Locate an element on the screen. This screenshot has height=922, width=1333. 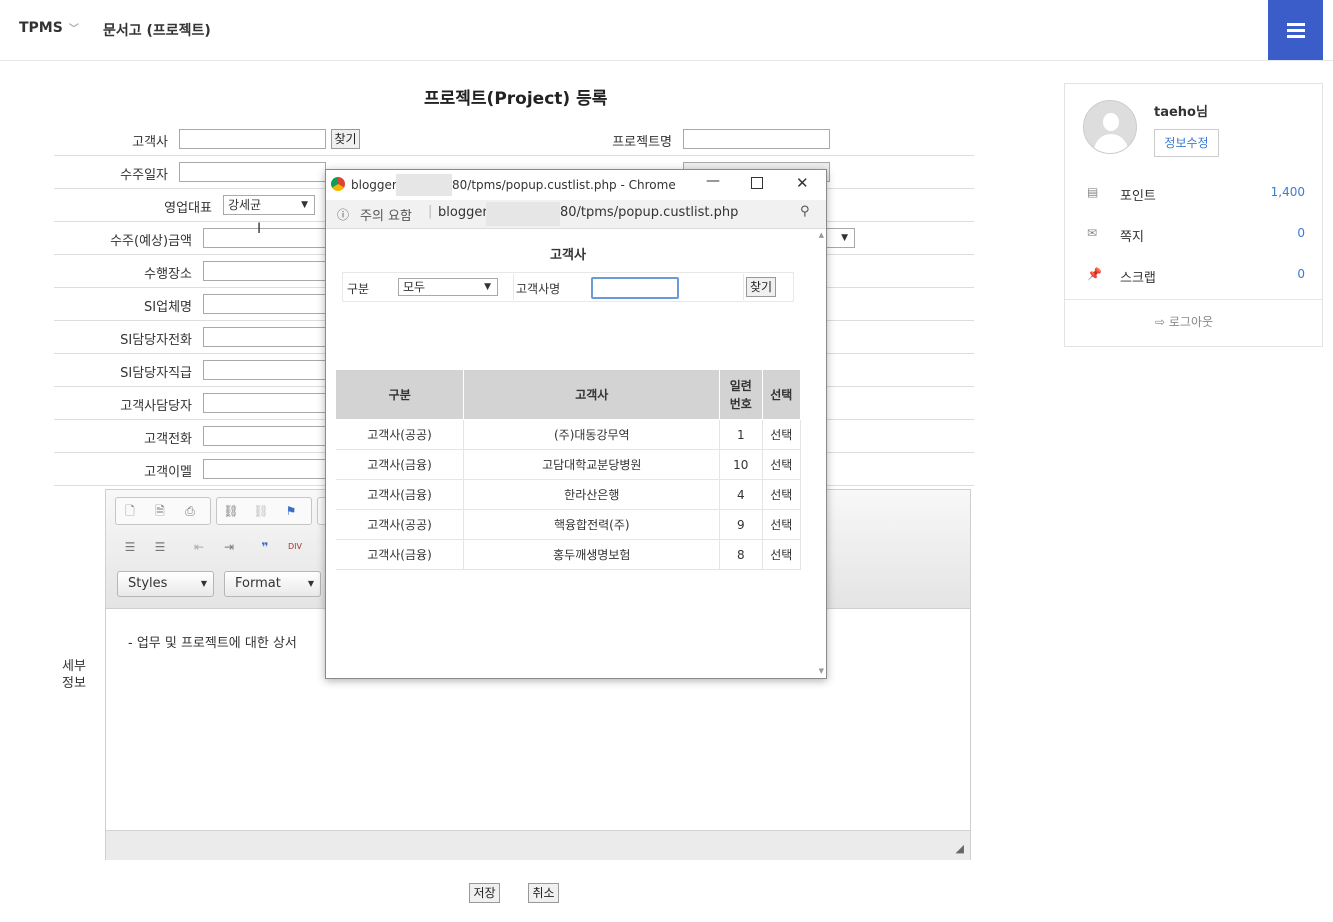
customer-email-input is located at coordinates (264, 469).